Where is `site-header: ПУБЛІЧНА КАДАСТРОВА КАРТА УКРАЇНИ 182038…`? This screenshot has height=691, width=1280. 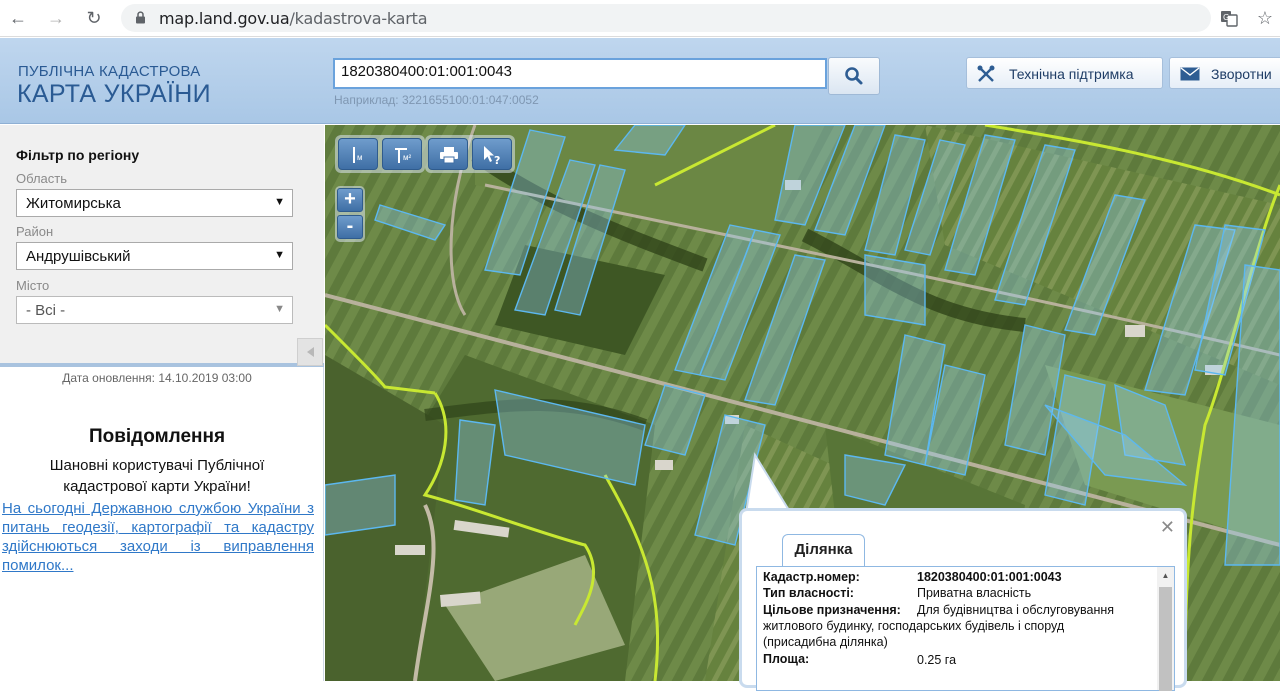 site-header: ПУБЛІЧНА КАДАСТРОВА КАРТА УКРАЇНИ 182038… is located at coordinates (640, 81).